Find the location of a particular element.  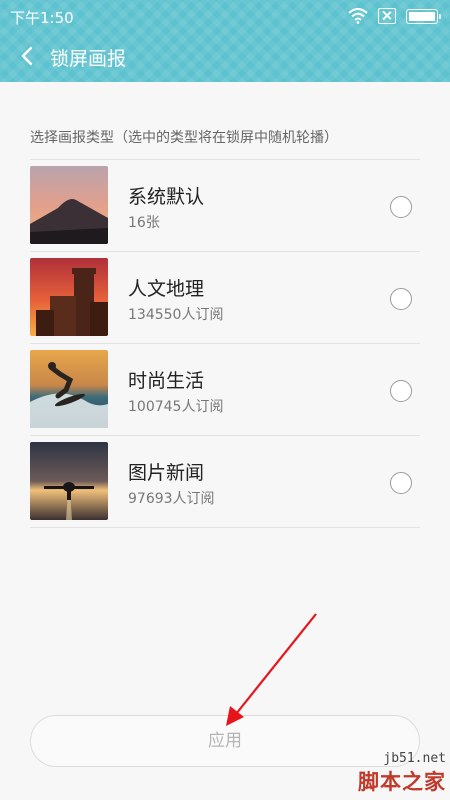

header-bar: 下午1:50 锁屏画报 is located at coordinates (225, 41).